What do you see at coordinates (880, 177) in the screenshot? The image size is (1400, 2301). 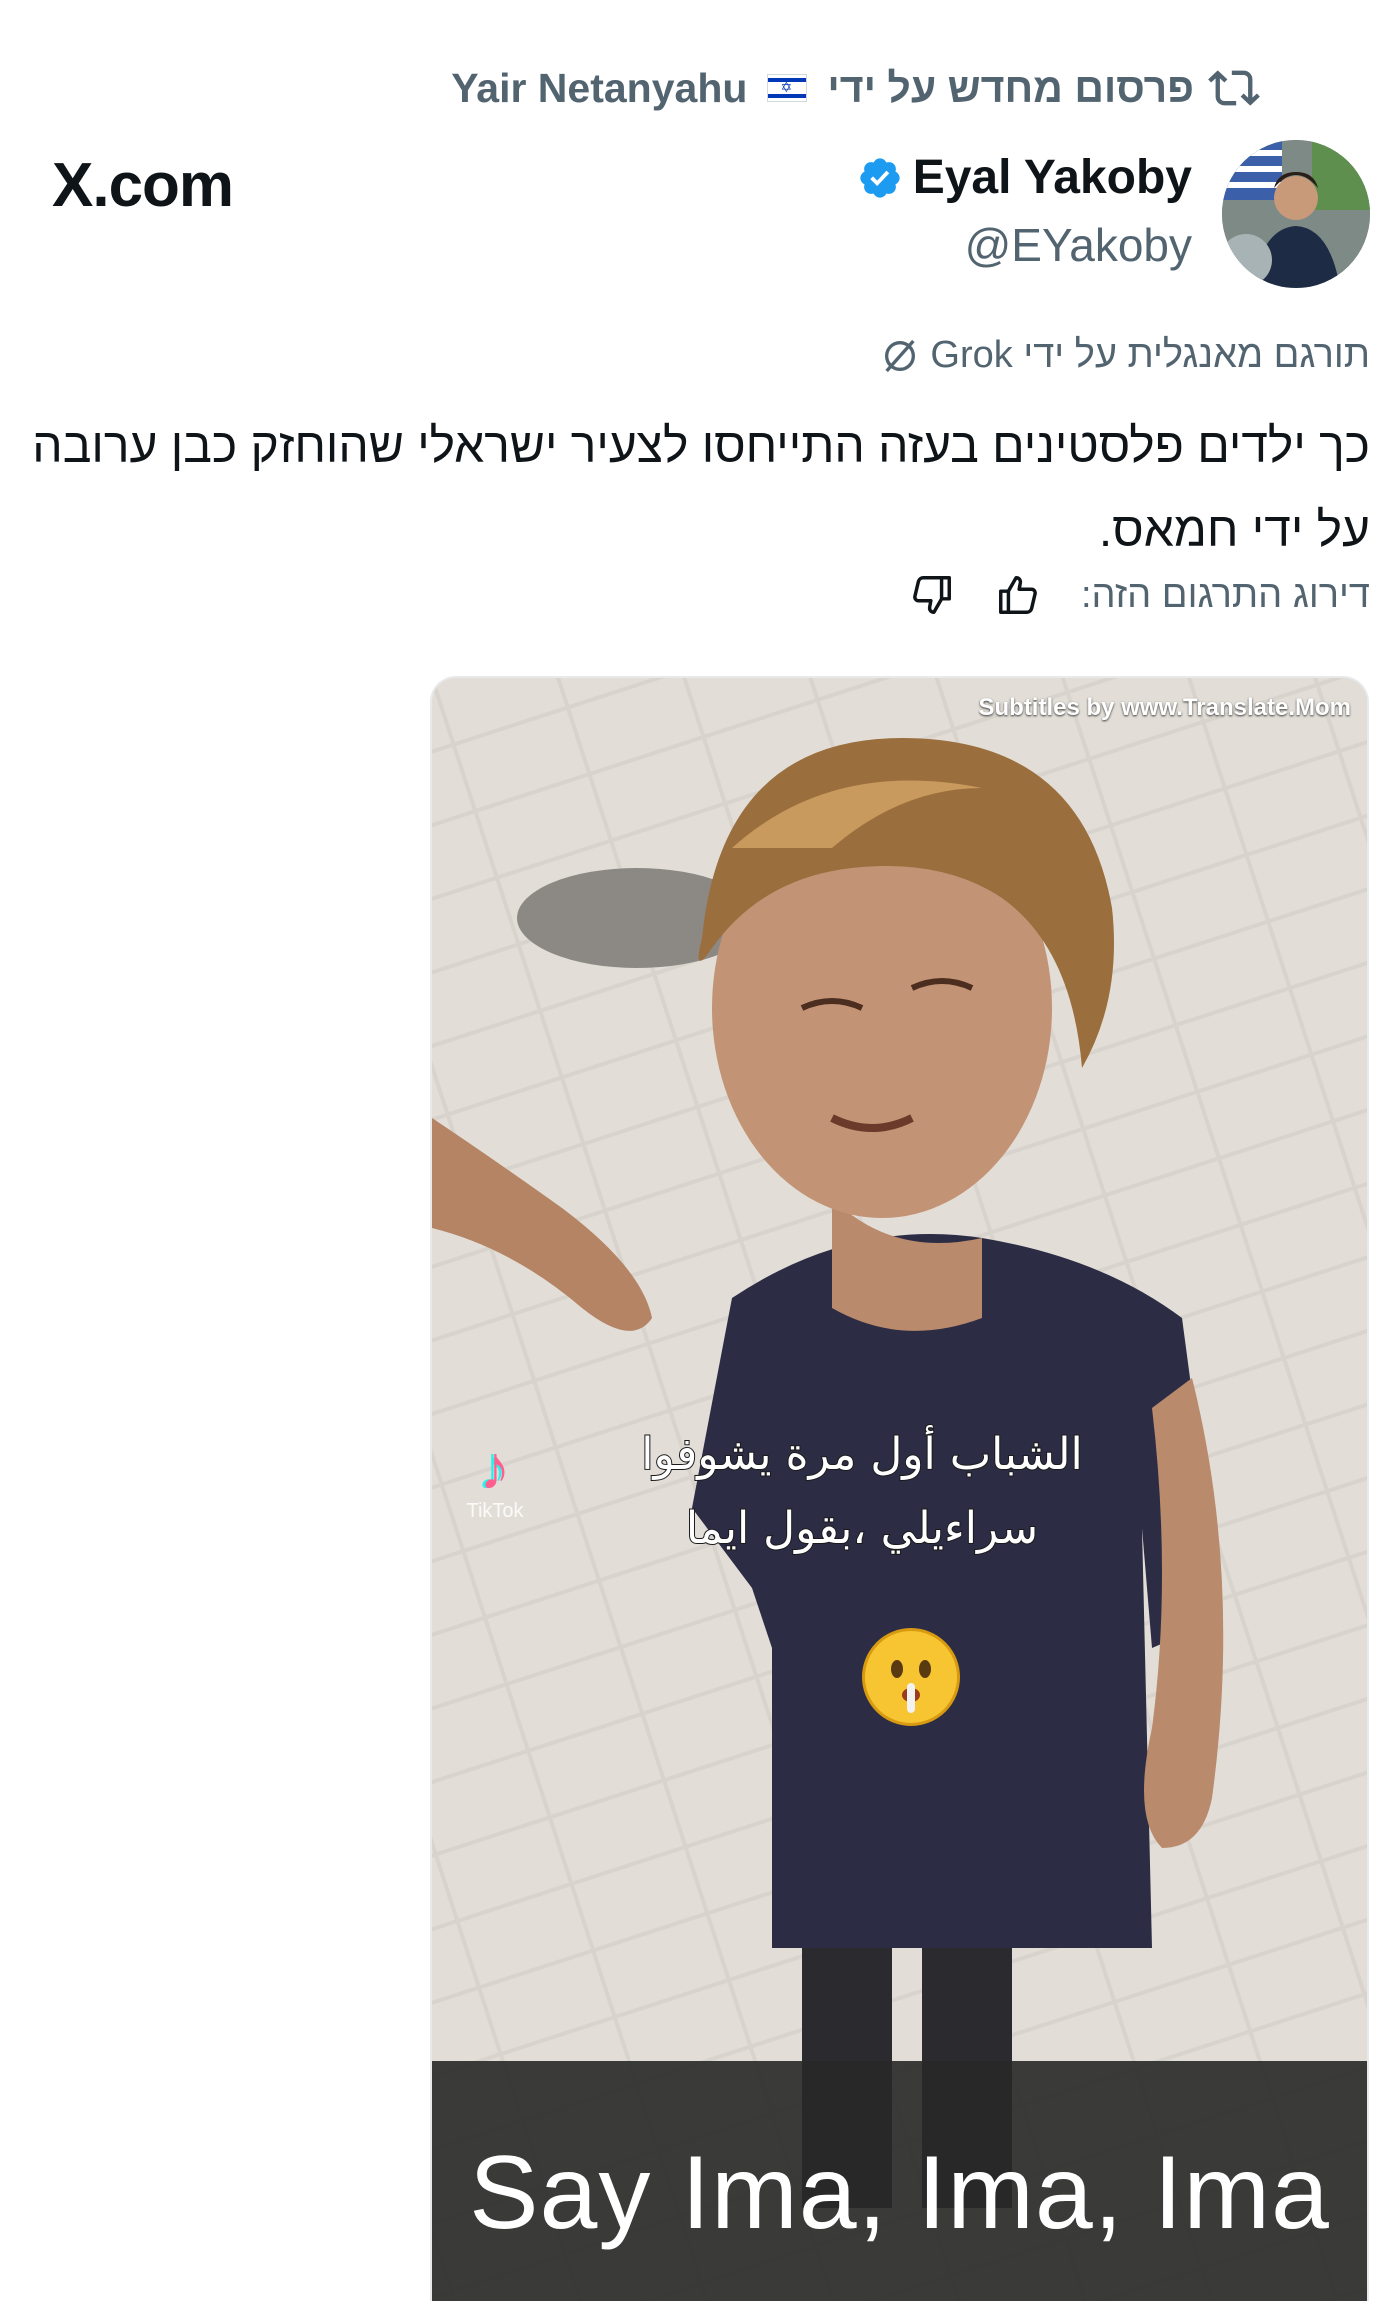 I see `verified-badge-icon` at bounding box center [880, 177].